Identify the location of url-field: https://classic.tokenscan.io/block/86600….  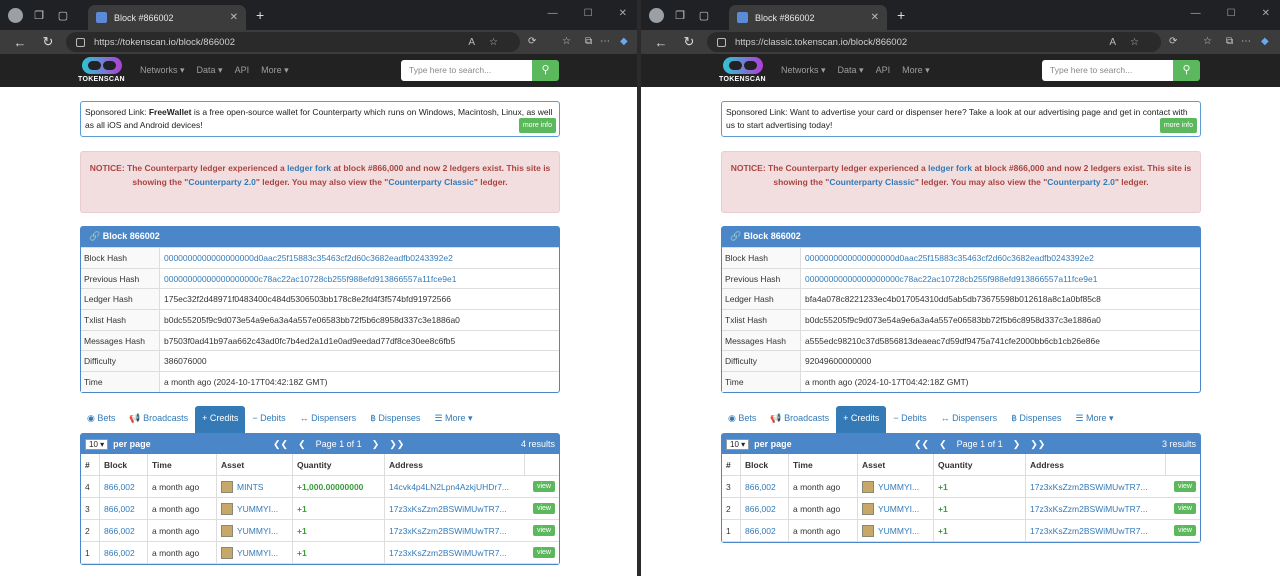
(934, 42).